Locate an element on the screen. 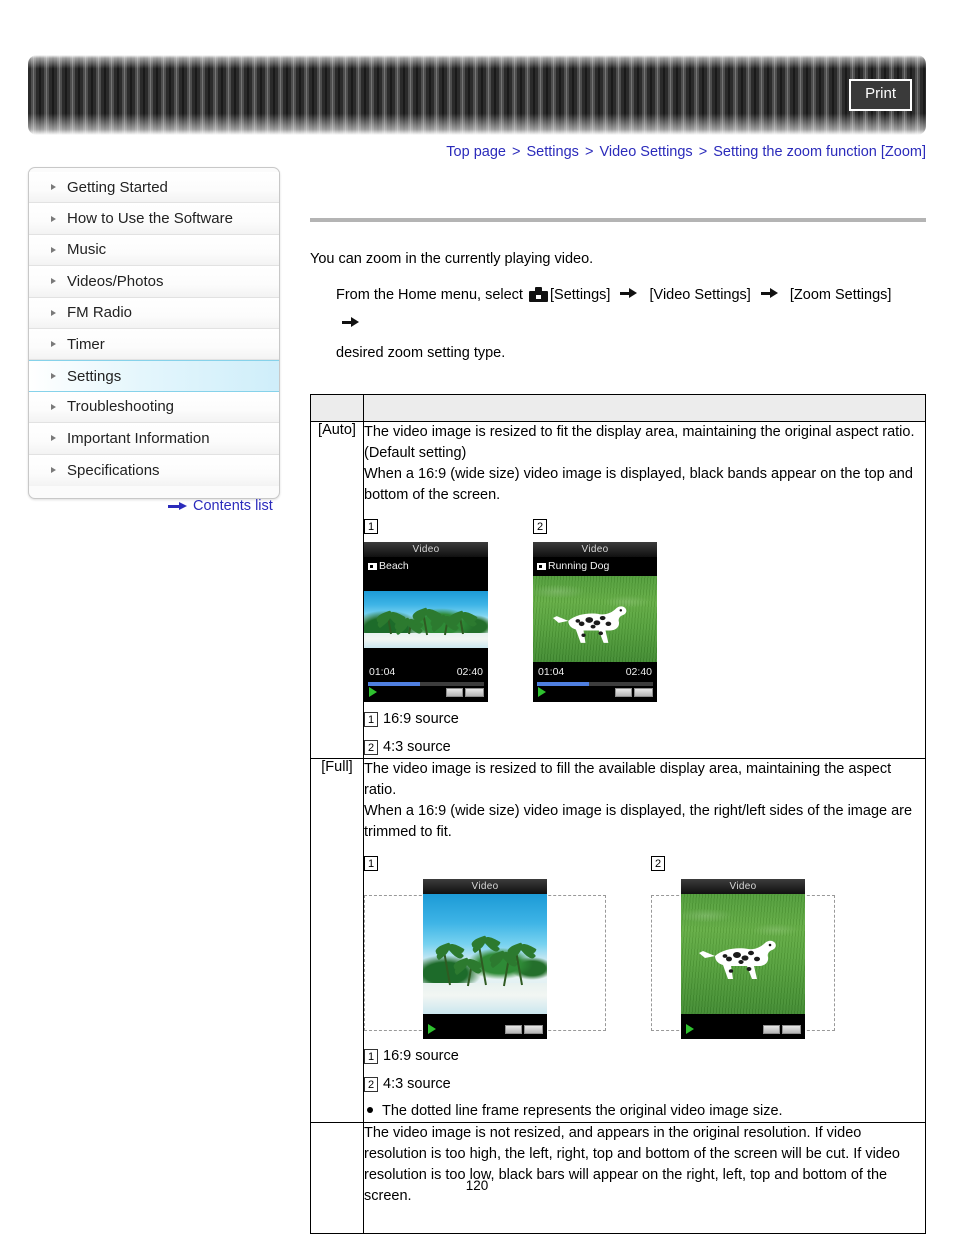 This screenshot has height=1235, width=954. sidebar-item-settings: Settings is located at coordinates (154, 376).